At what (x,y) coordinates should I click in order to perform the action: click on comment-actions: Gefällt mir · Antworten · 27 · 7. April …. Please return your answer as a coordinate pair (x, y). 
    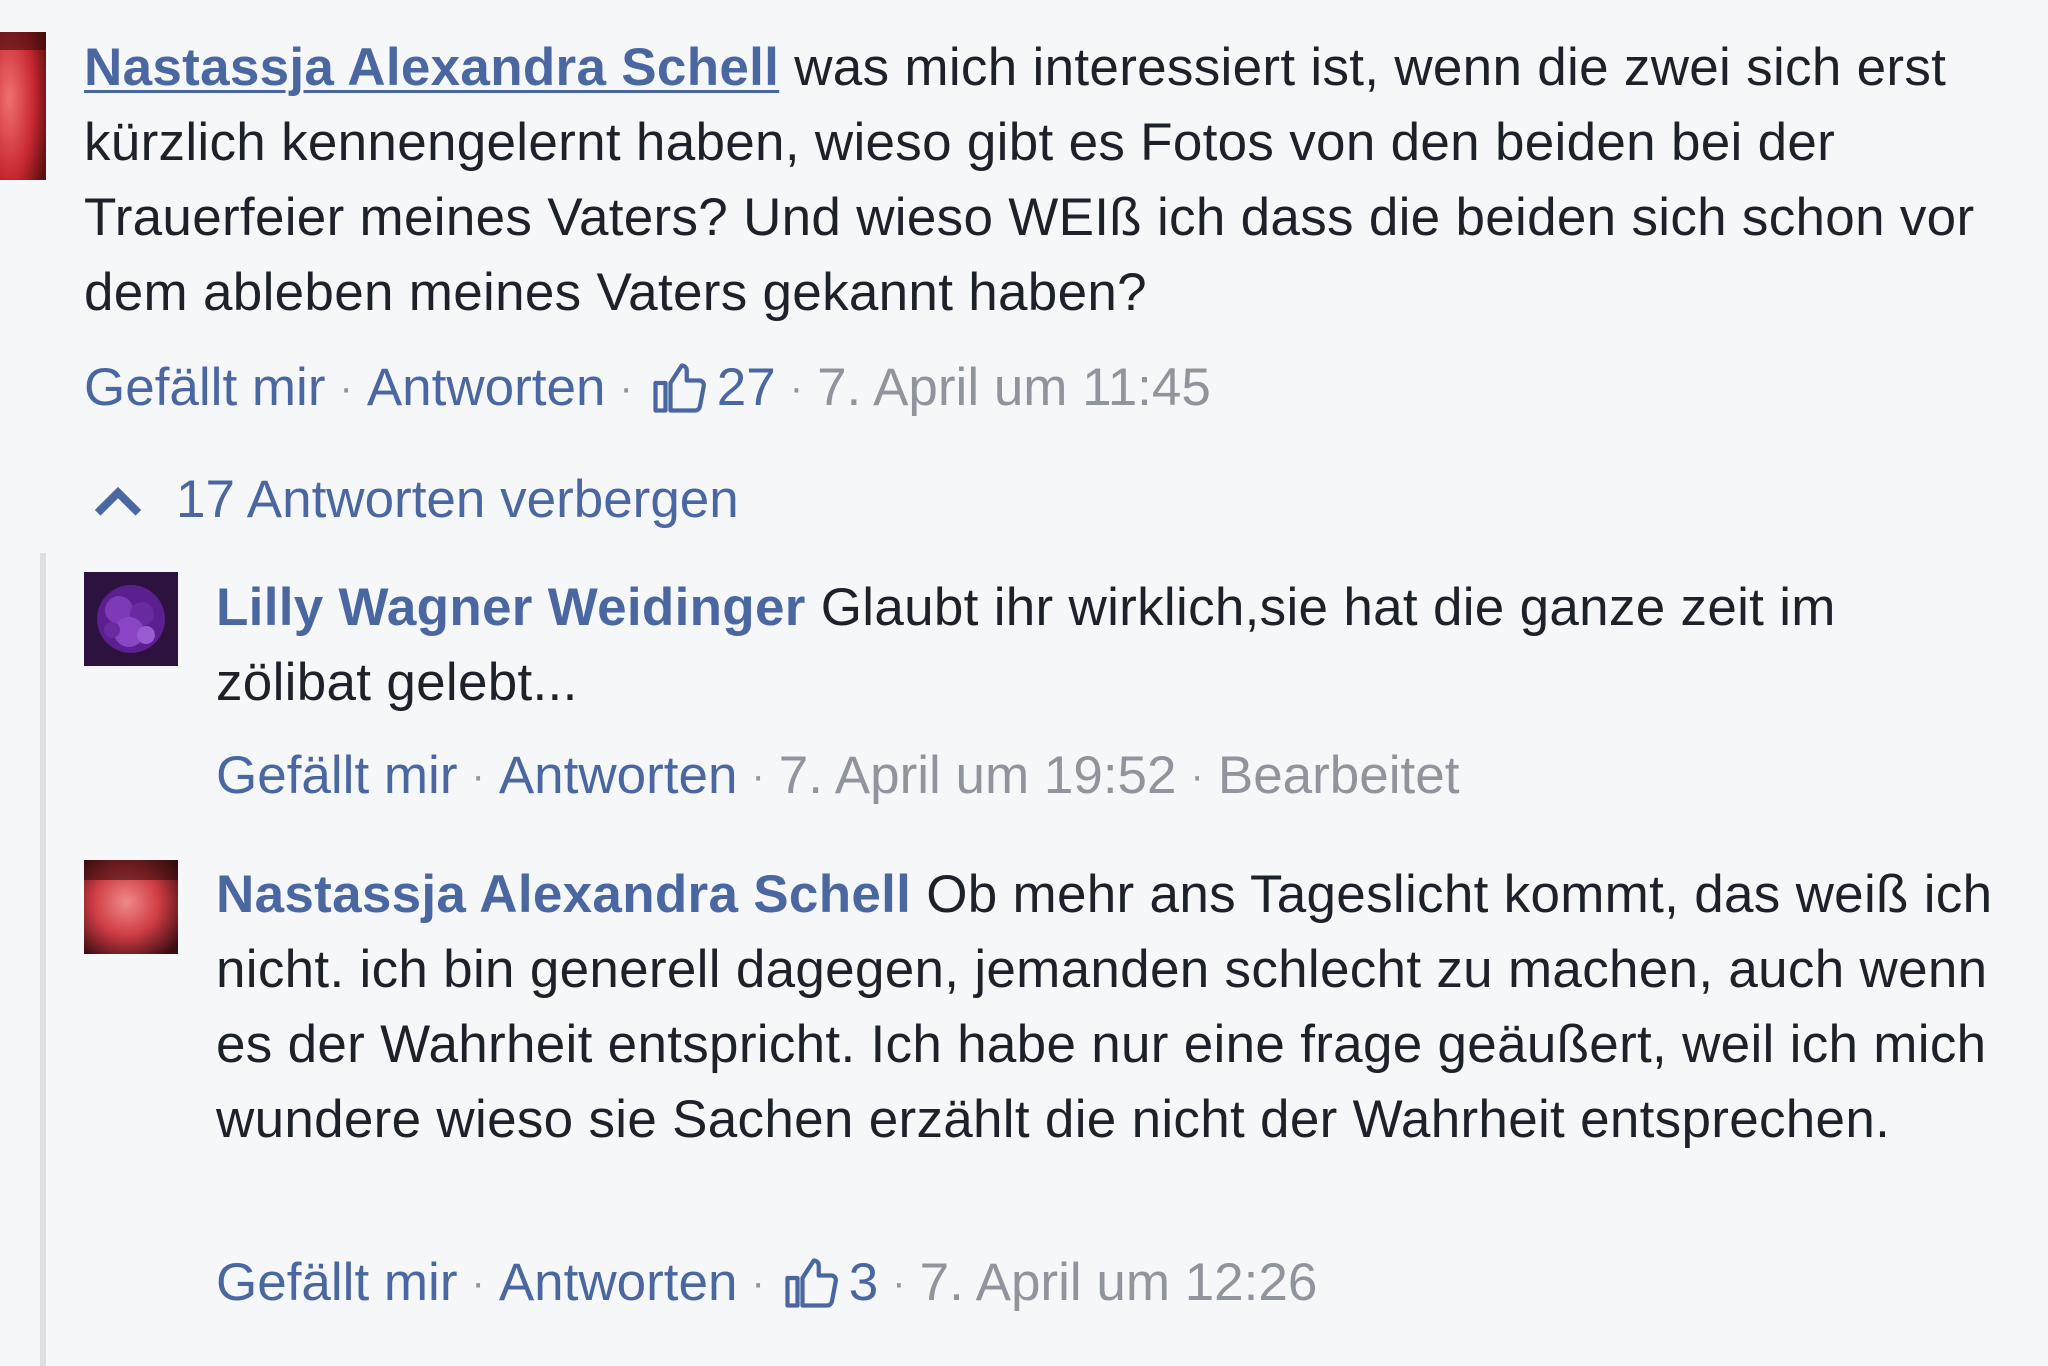
    Looking at the image, I should click on (647, 388).